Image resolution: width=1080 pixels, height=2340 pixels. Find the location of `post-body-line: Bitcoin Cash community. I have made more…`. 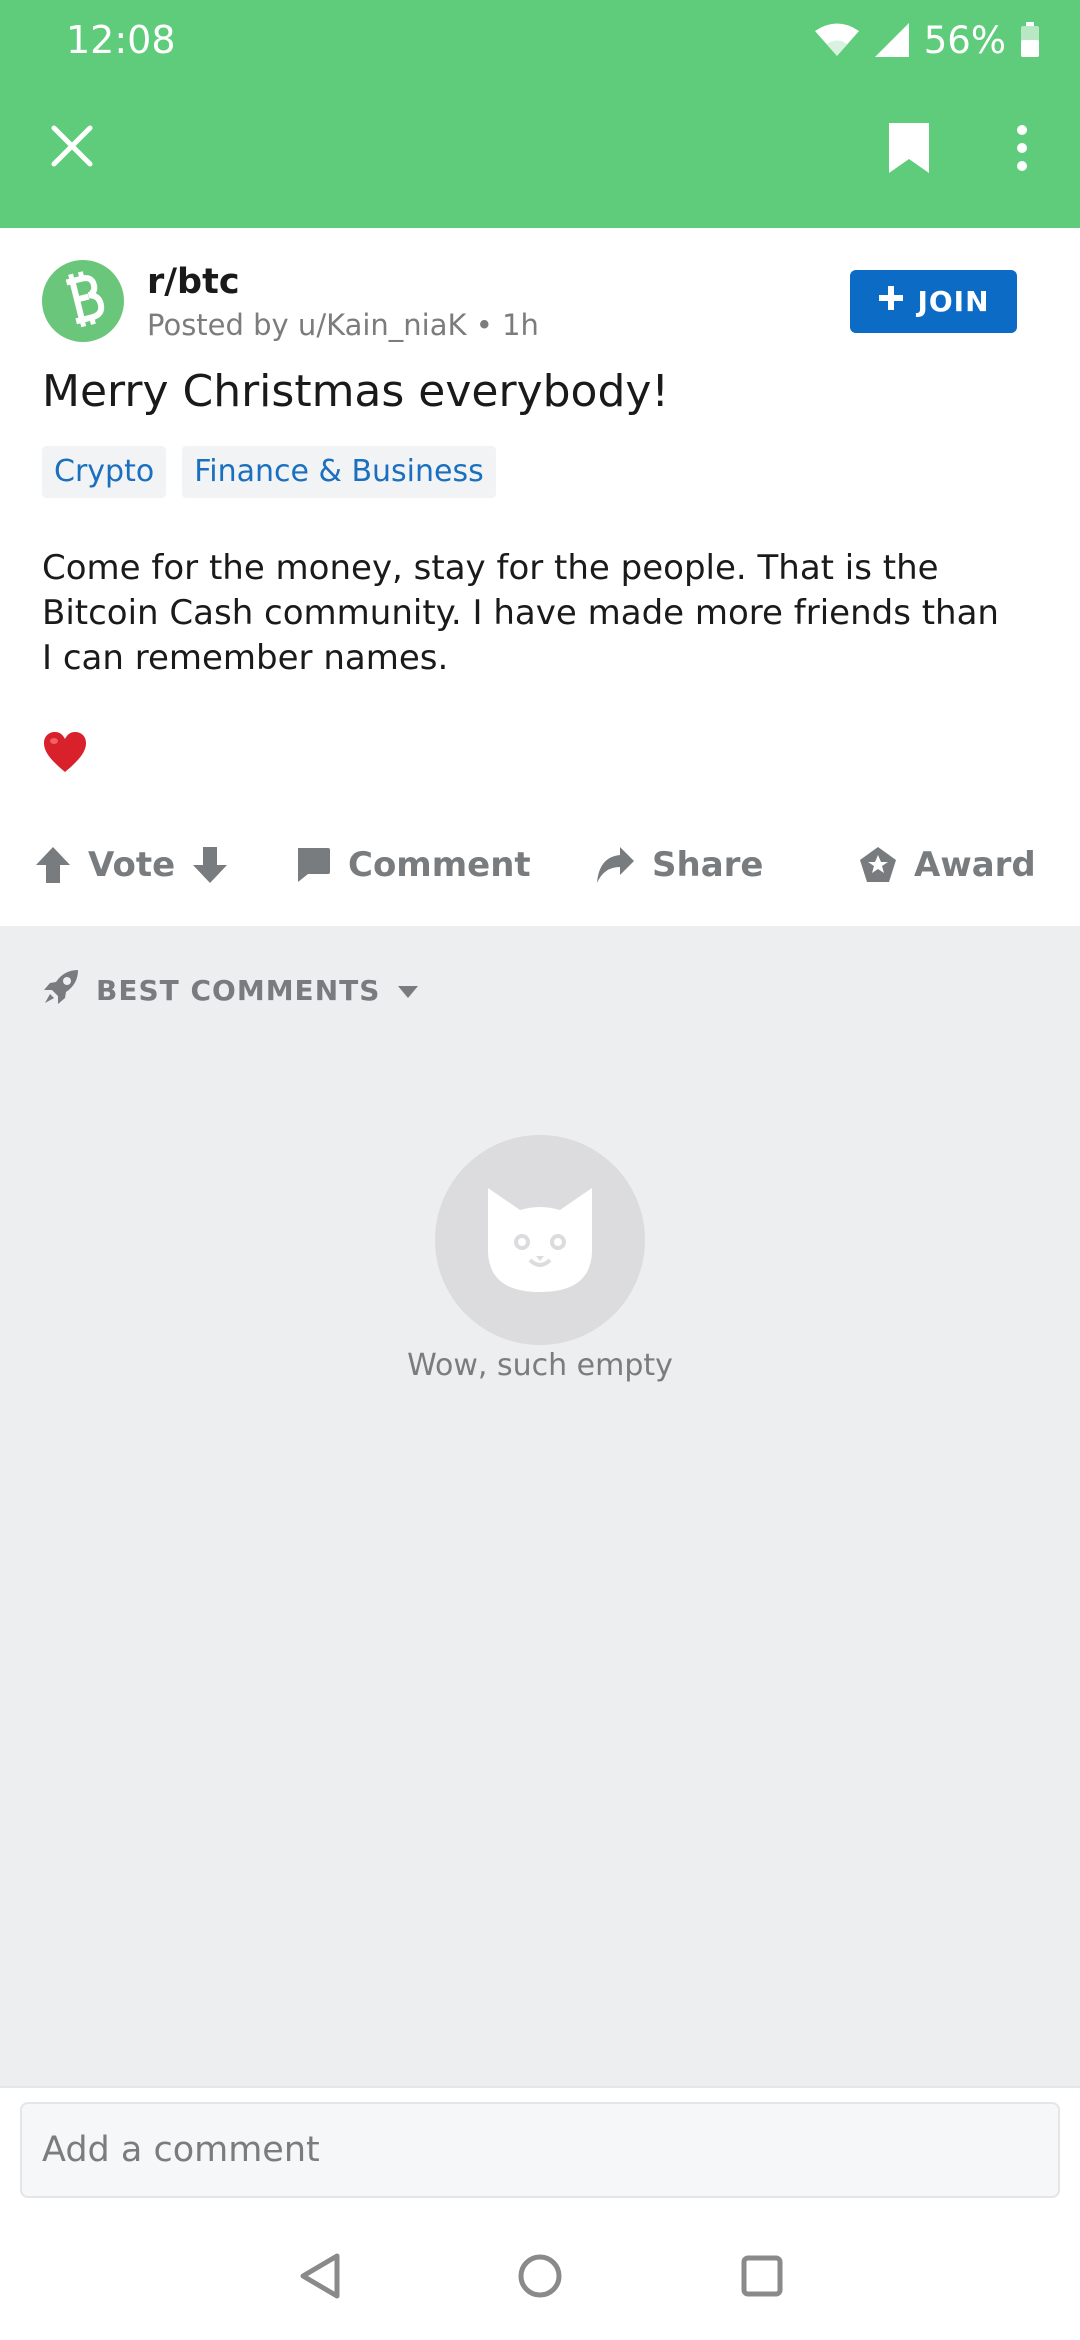

post-body-line: Bitcoin Cash community. I have made more… is located at coordinates (520, 613).